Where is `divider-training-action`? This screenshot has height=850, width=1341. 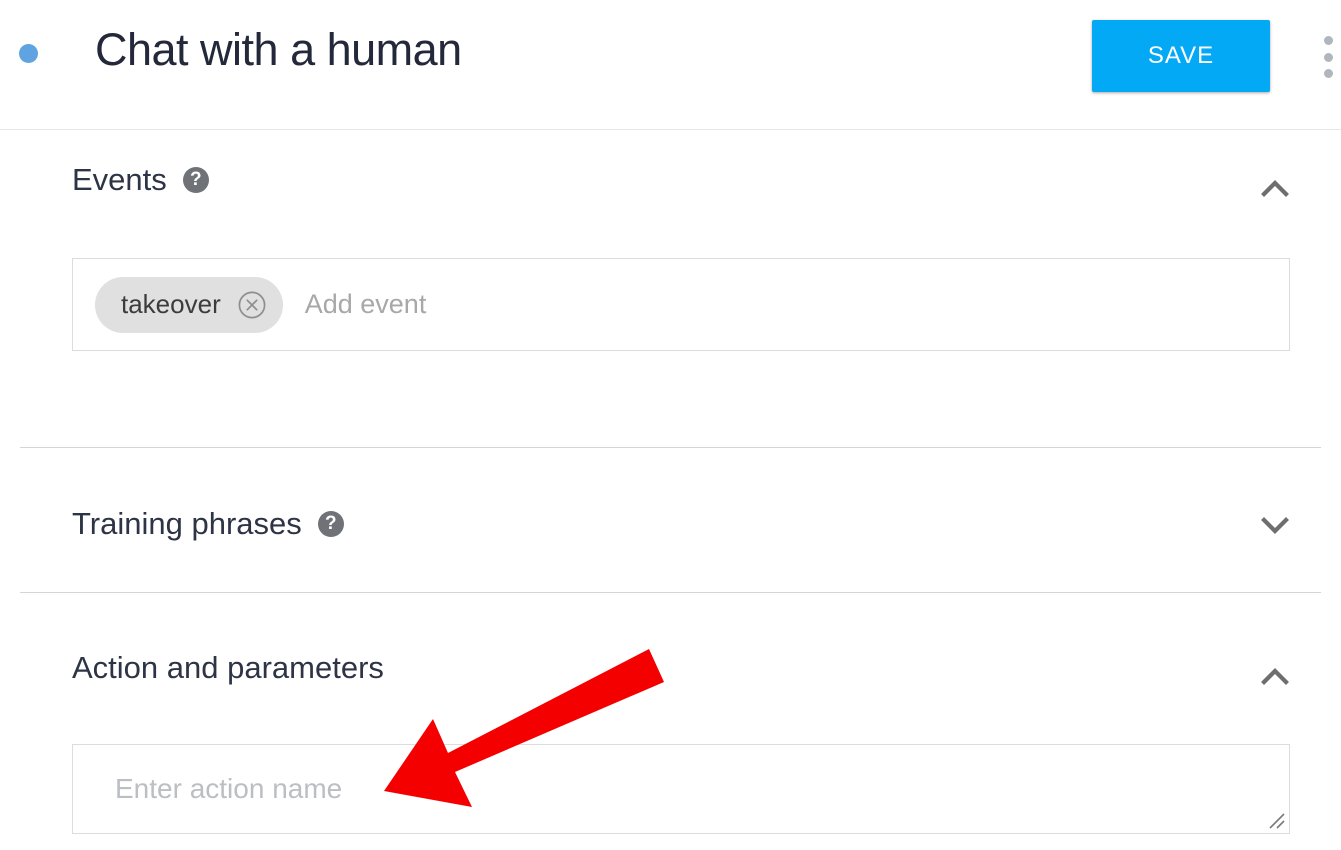 divider-training-action is located at coordinates (670, 592).